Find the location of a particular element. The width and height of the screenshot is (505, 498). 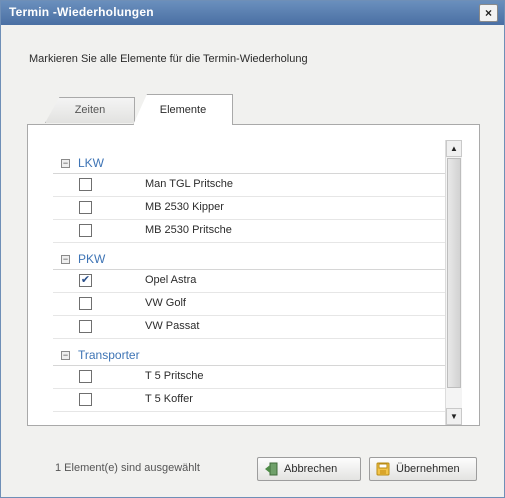

list-item: MB 2530 Pritsche is located at coordinates (249, 231).